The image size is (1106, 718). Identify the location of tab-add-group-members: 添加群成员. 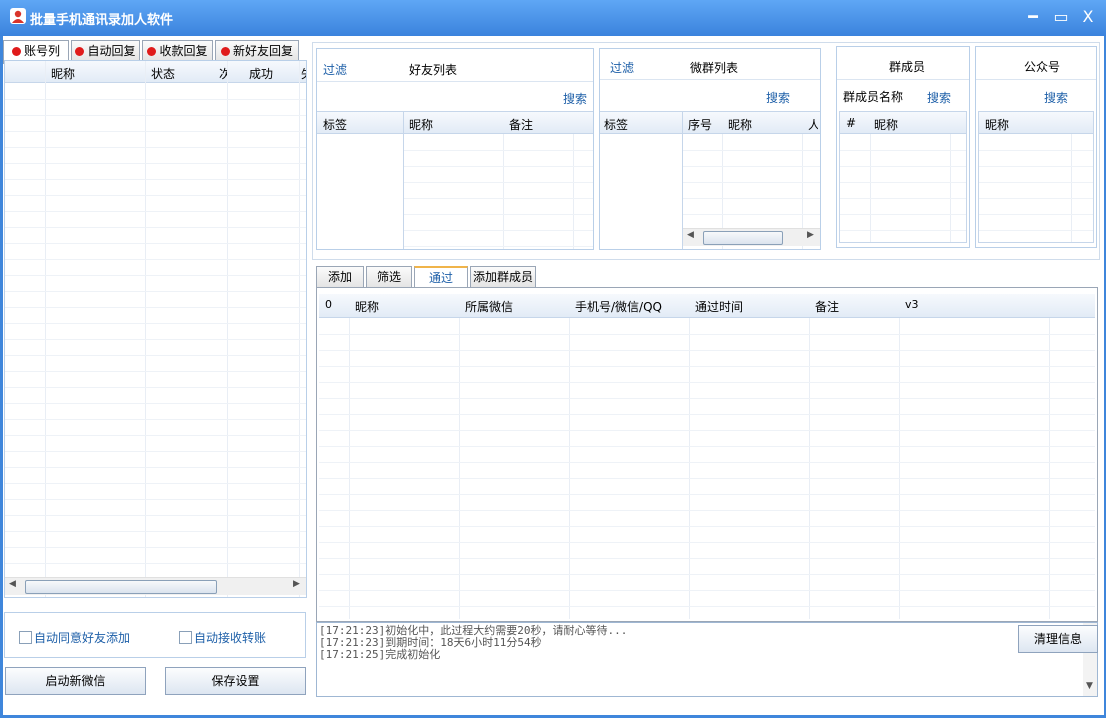
(503, 277).